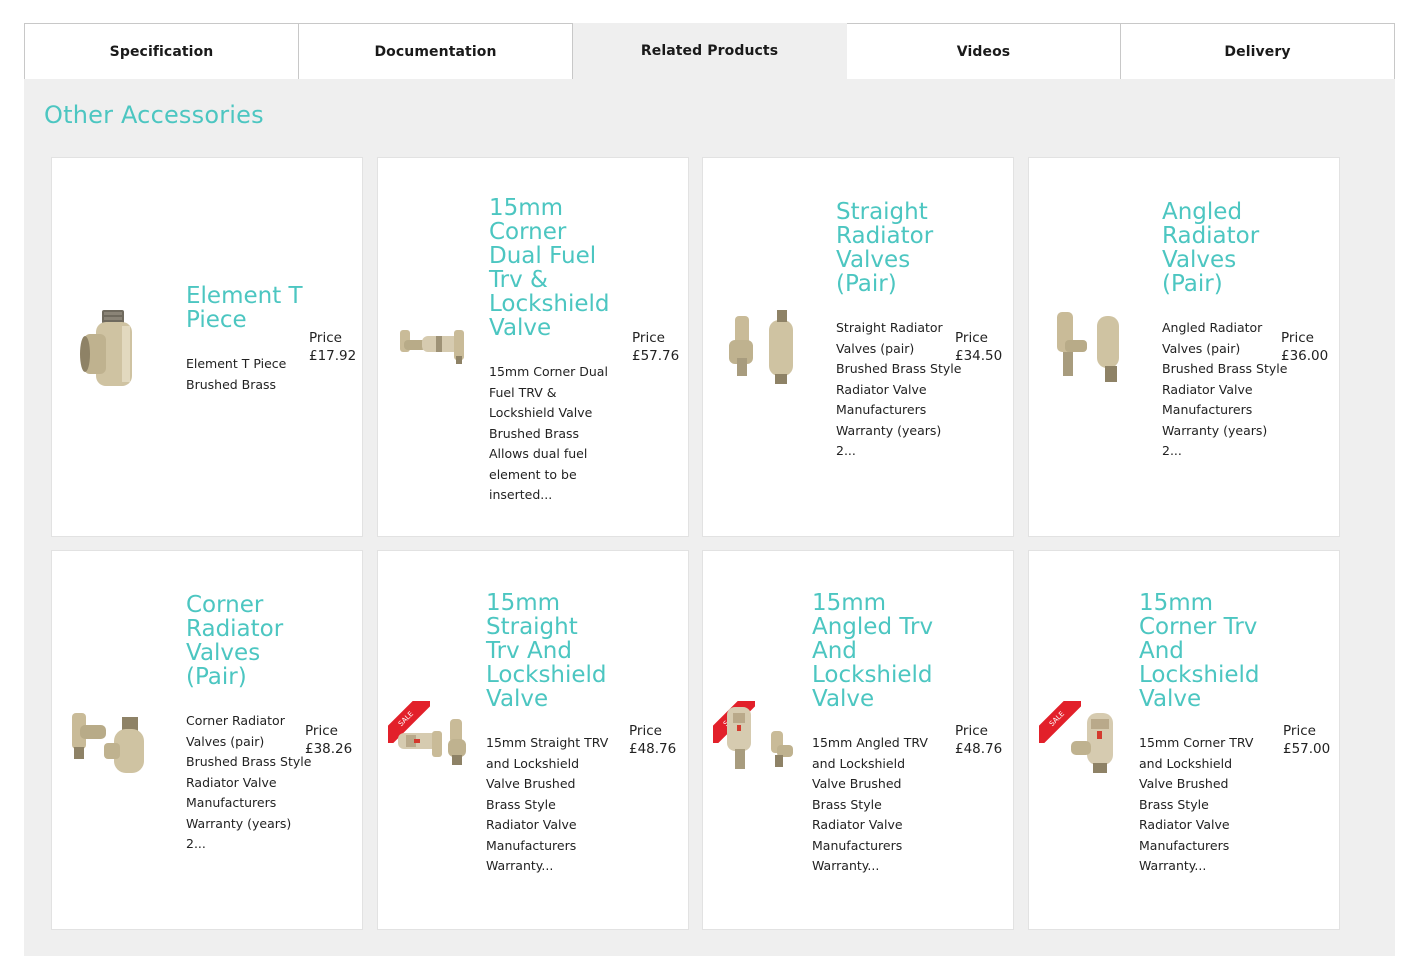  I want to click on product-description: Element T Piece Brushed Brass, so click(236, 374).